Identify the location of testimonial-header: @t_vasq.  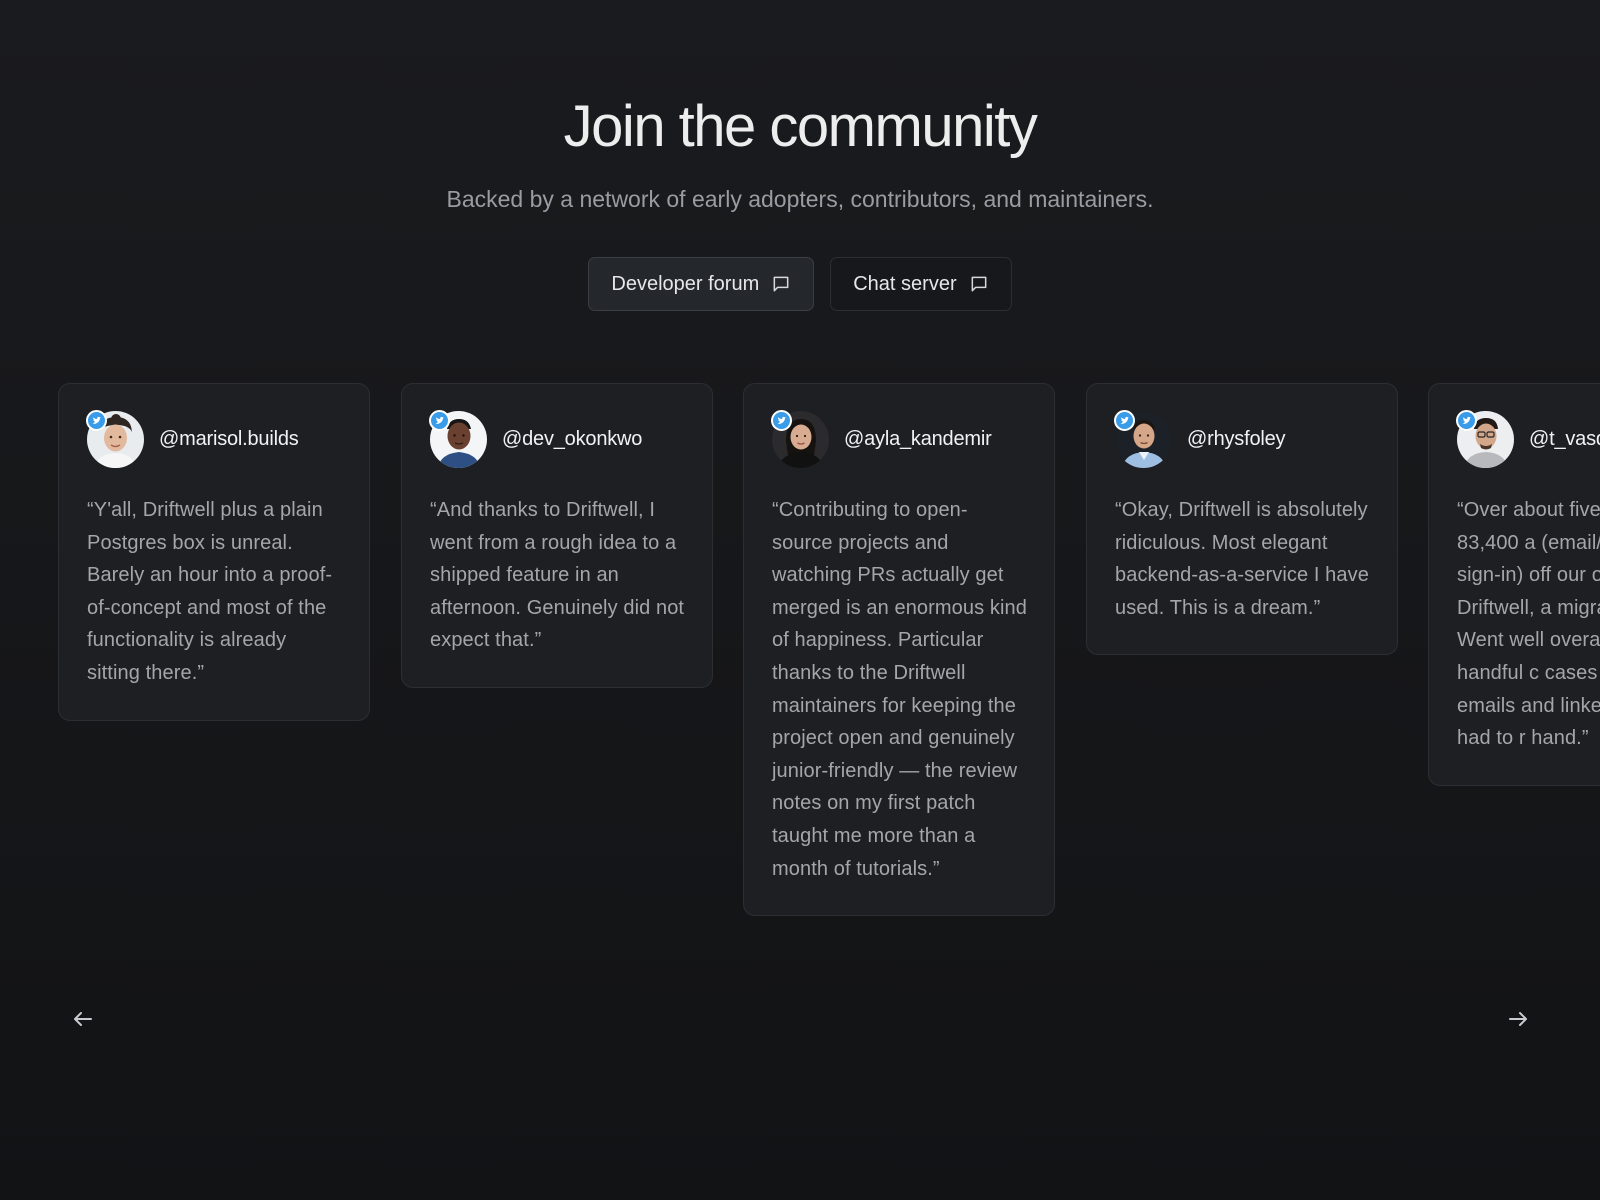
(1528, 439).